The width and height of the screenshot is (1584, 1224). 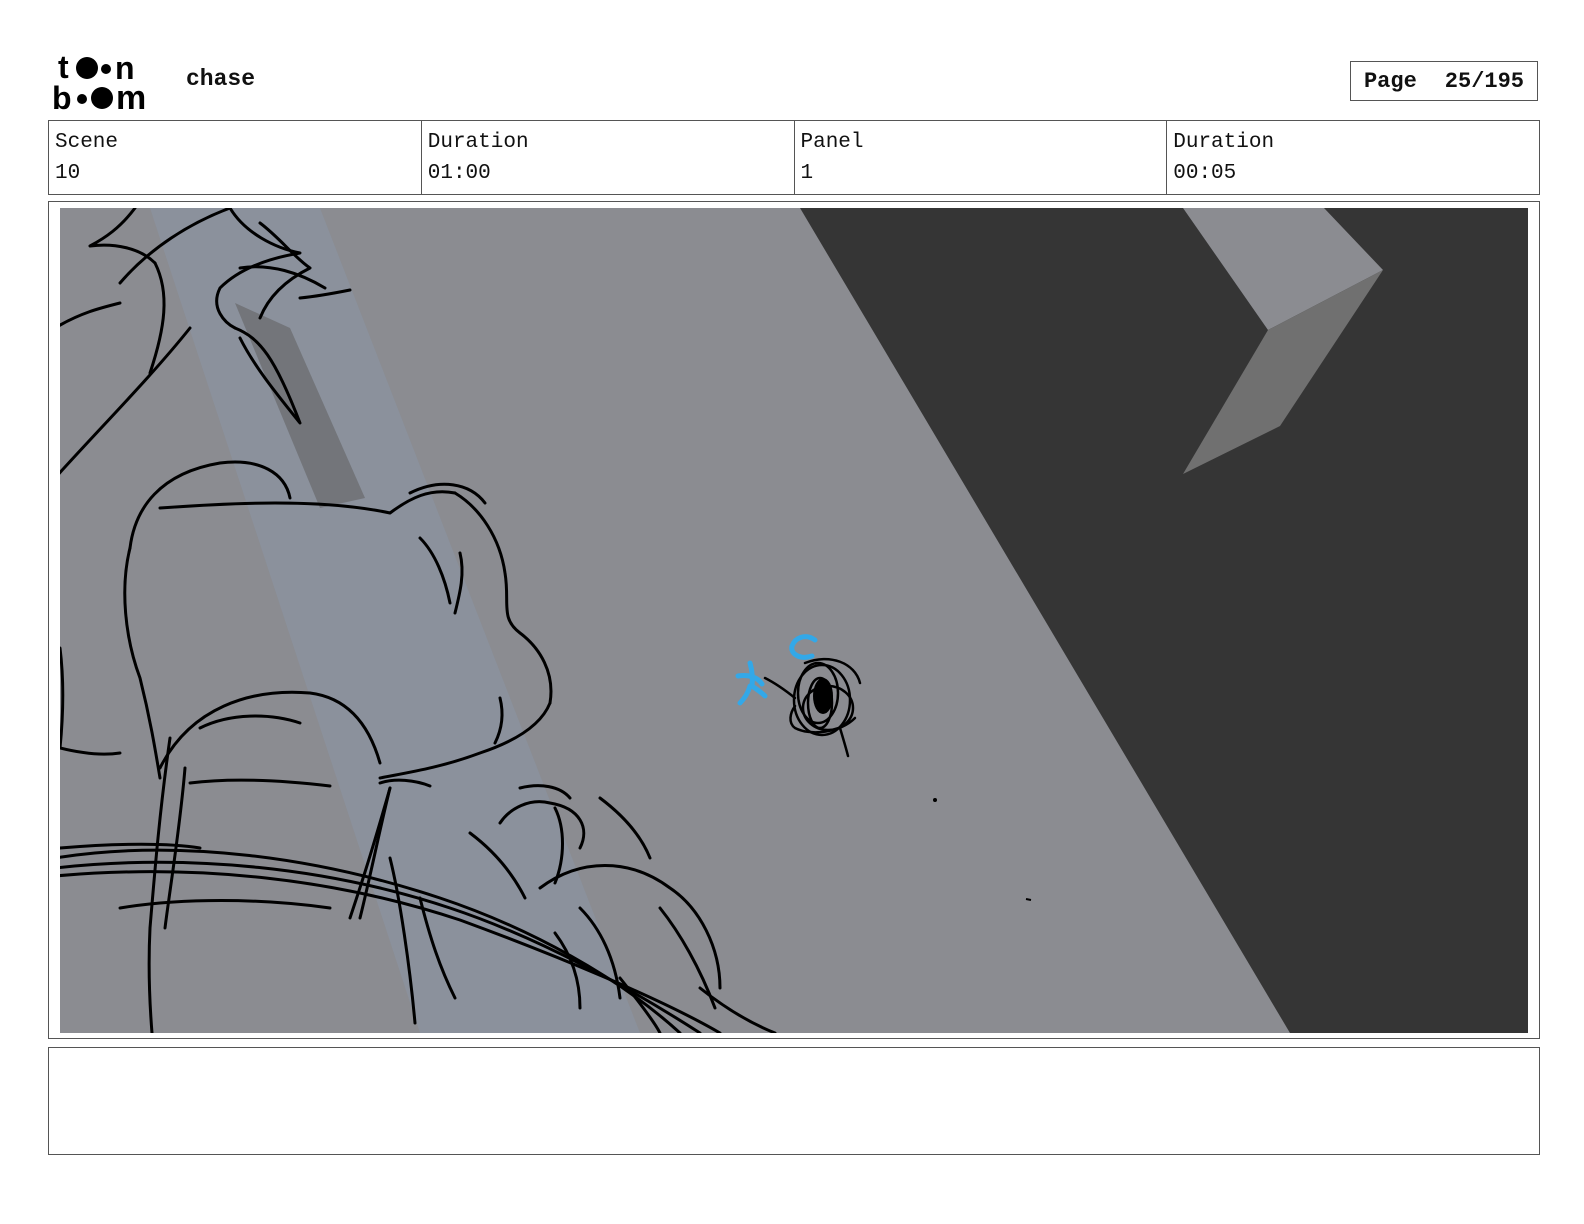 I want to click on project-title: chase, so click(x=221, y=79).